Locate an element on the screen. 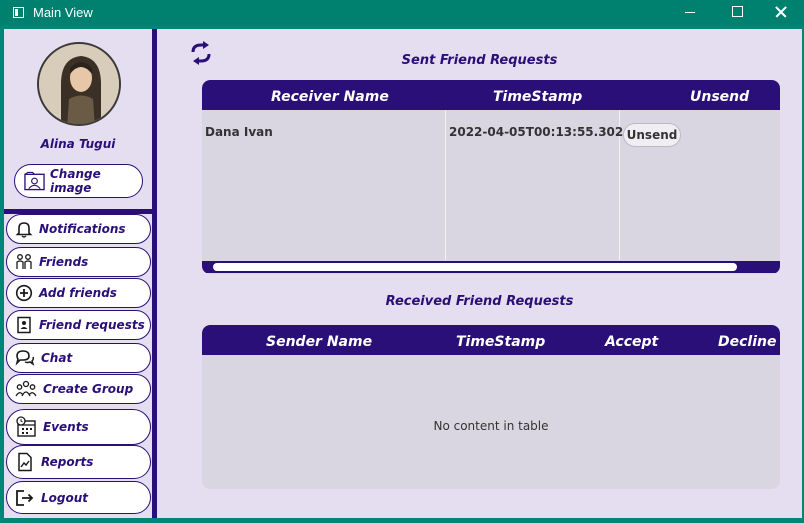  bell-icon is located at coordinates (24, 230).